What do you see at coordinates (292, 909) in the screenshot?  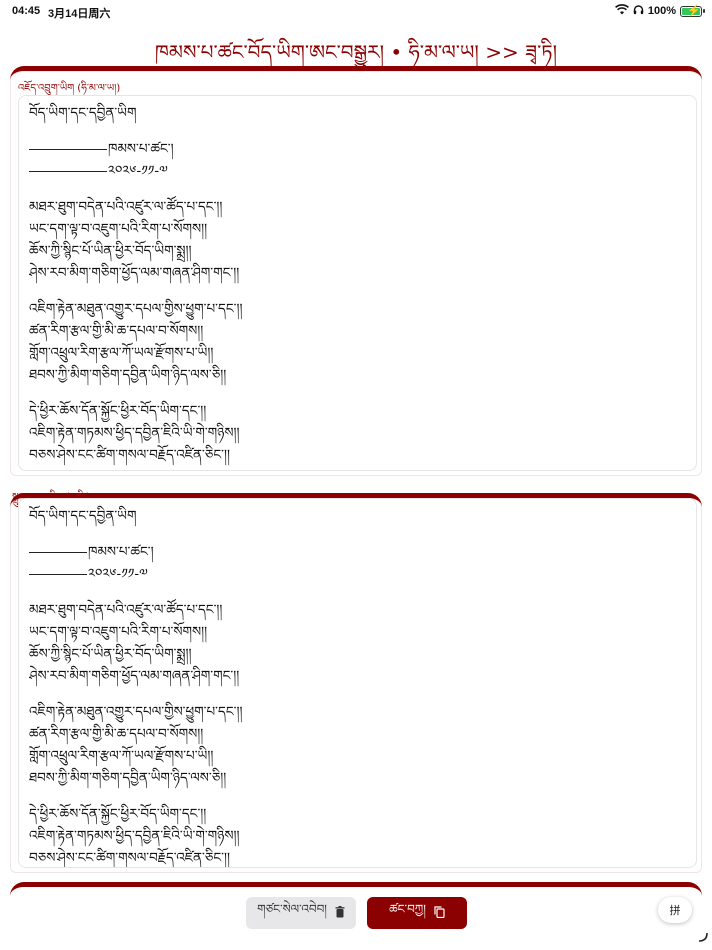 I see `clear-button-label: གཙང་སེལ་འབེབ།` at bounding box center [292, 909].